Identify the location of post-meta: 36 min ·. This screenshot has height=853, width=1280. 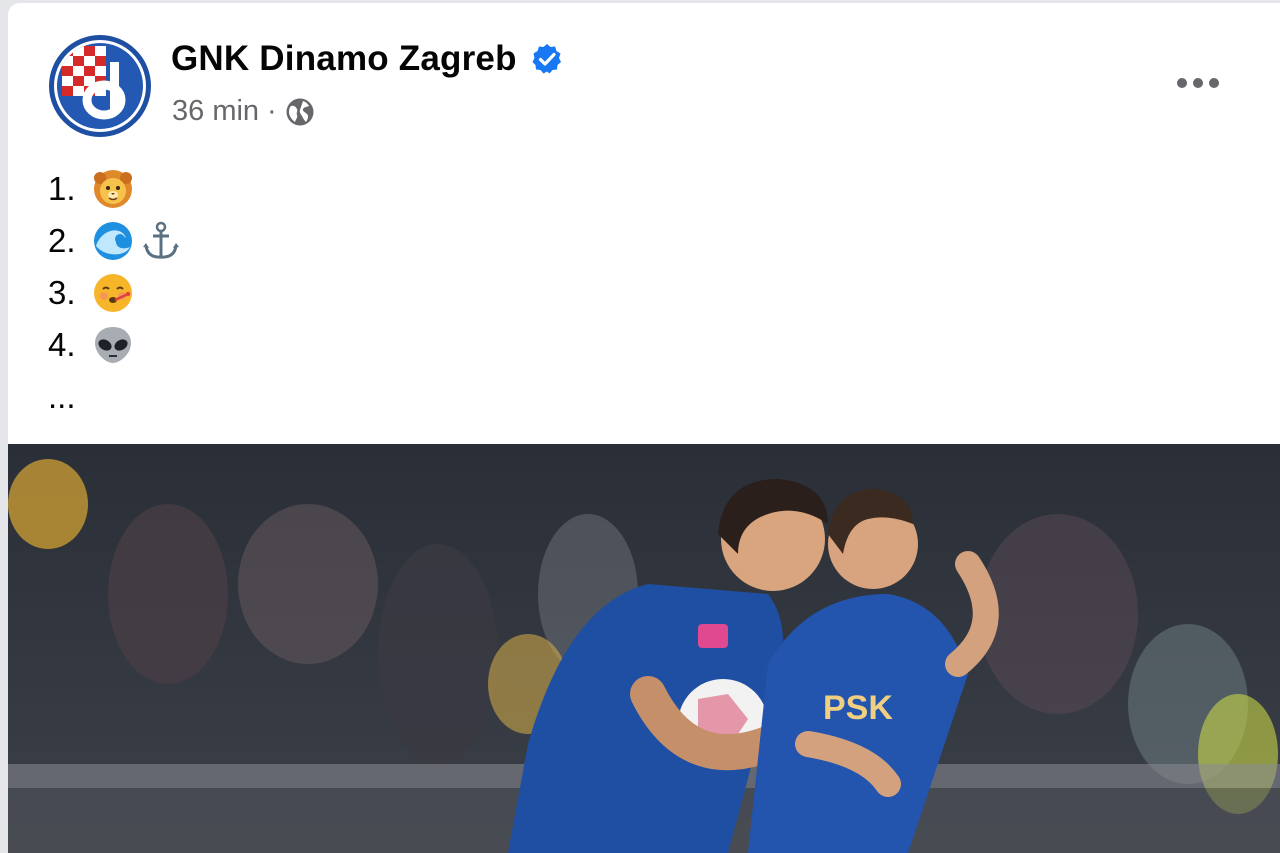
(243, 111).